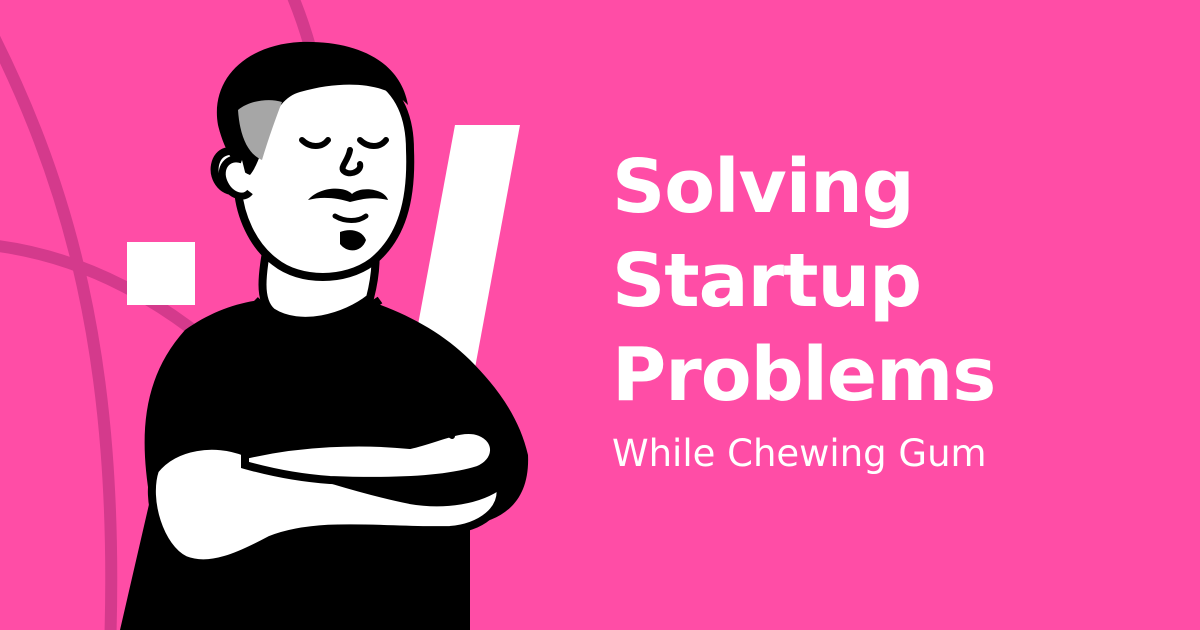  Describe the element at coordinates (763, 187) in the screenshot. I see `headline-line-1: Solving` at that location.